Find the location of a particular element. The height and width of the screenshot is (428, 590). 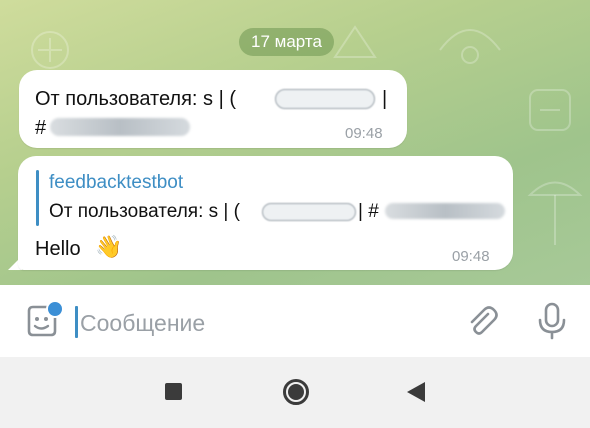

message-text-hash: # is located at coordinates (41, 128).